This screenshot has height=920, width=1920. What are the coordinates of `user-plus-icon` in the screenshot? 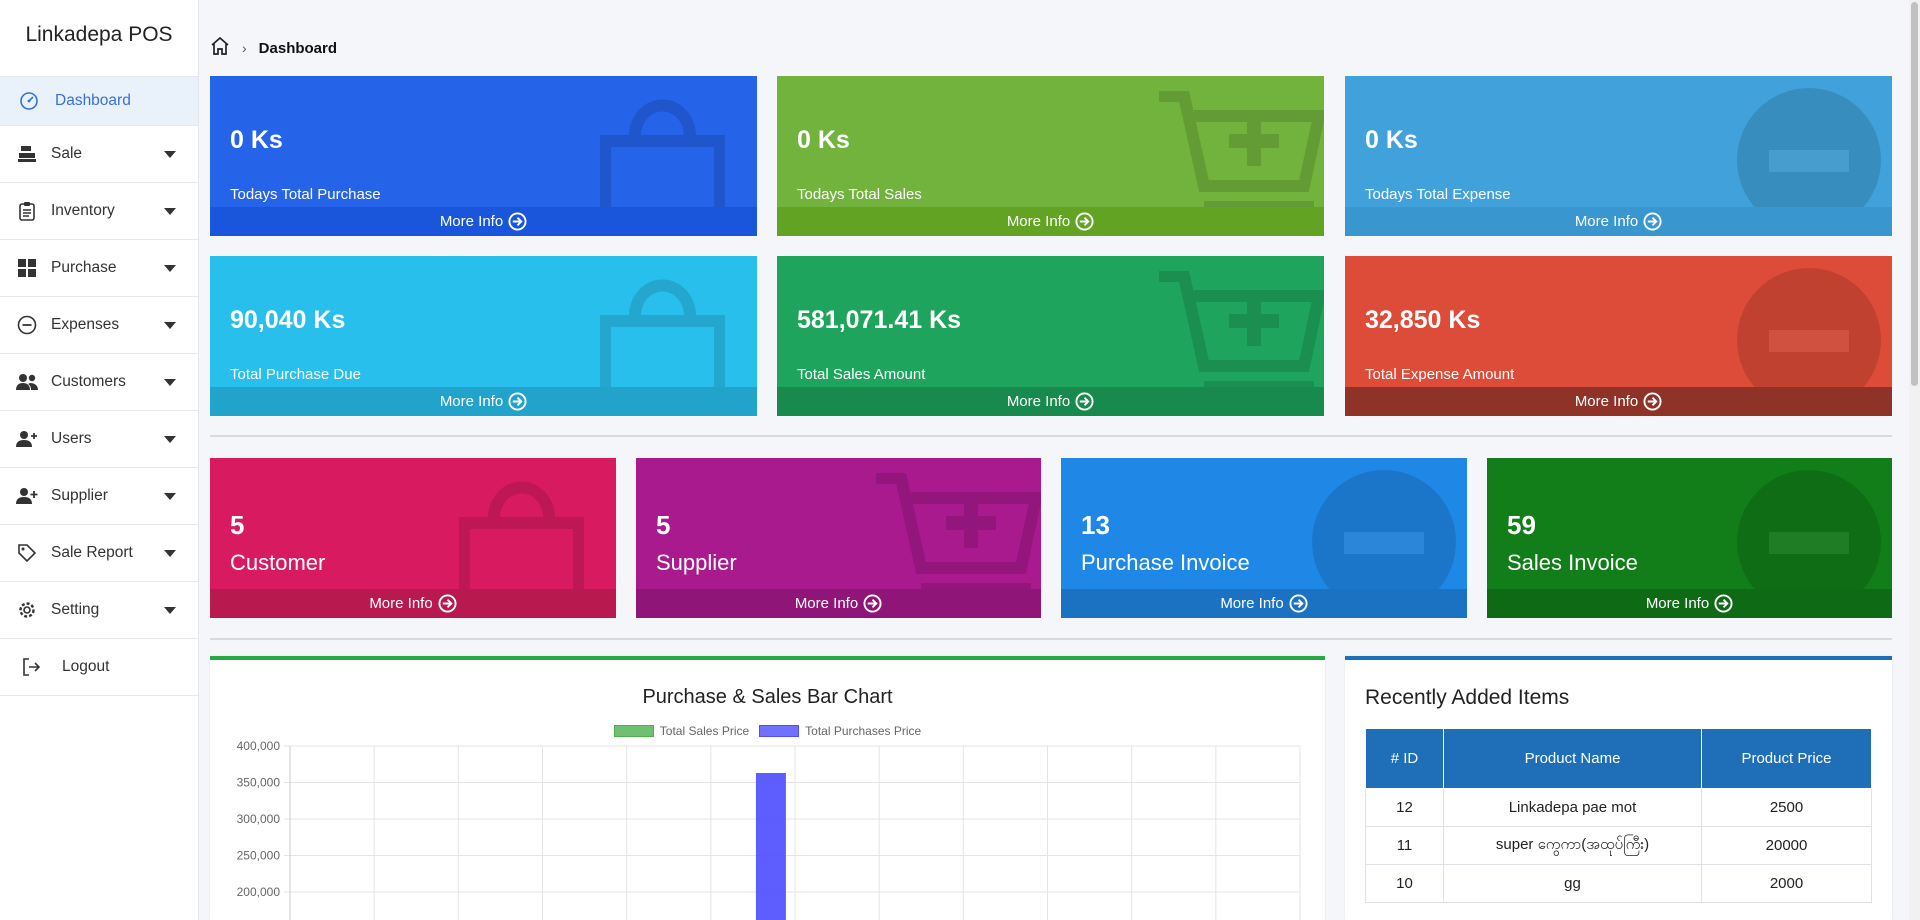 It's located at (27, 496).